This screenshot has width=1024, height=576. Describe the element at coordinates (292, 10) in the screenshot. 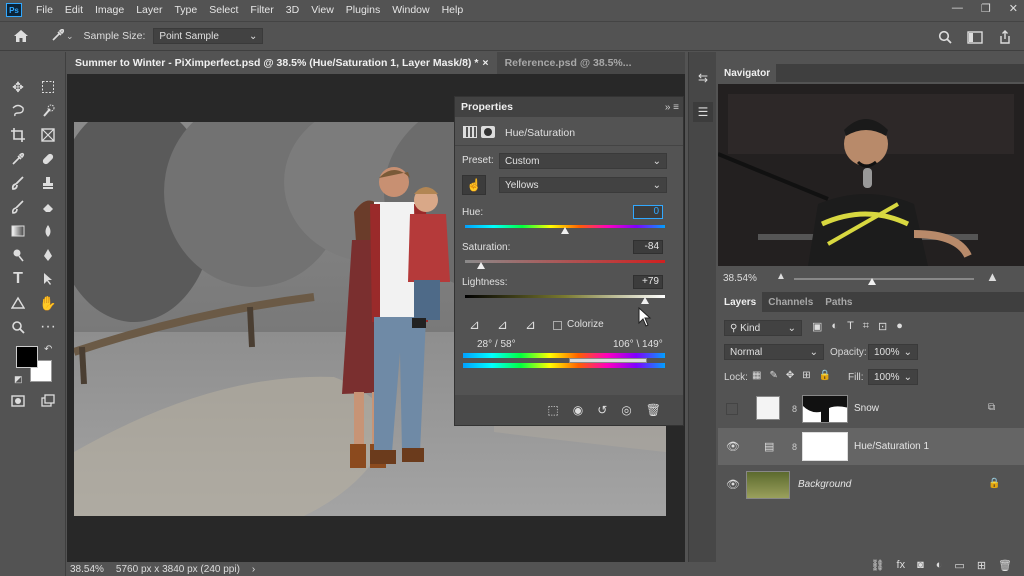

I see `menu-3d: 3D` at that location.